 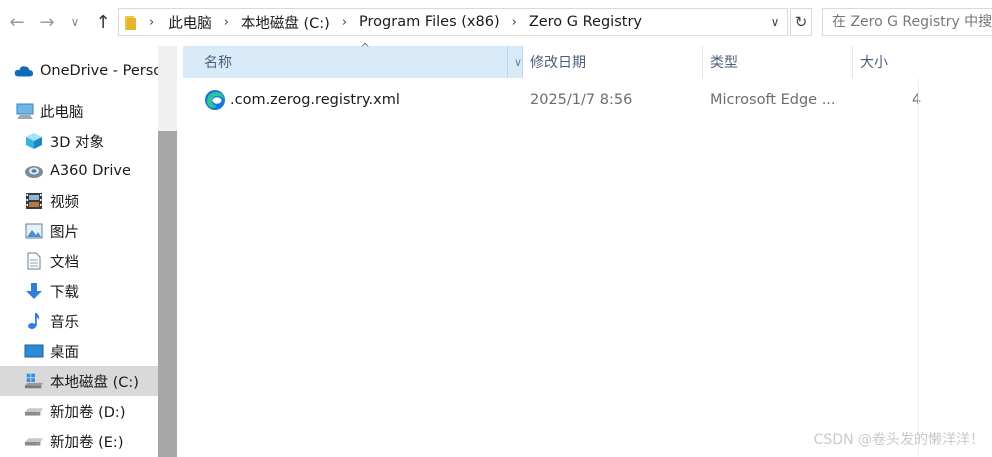 I want to click on download-icon, so click(x=34, y=291).